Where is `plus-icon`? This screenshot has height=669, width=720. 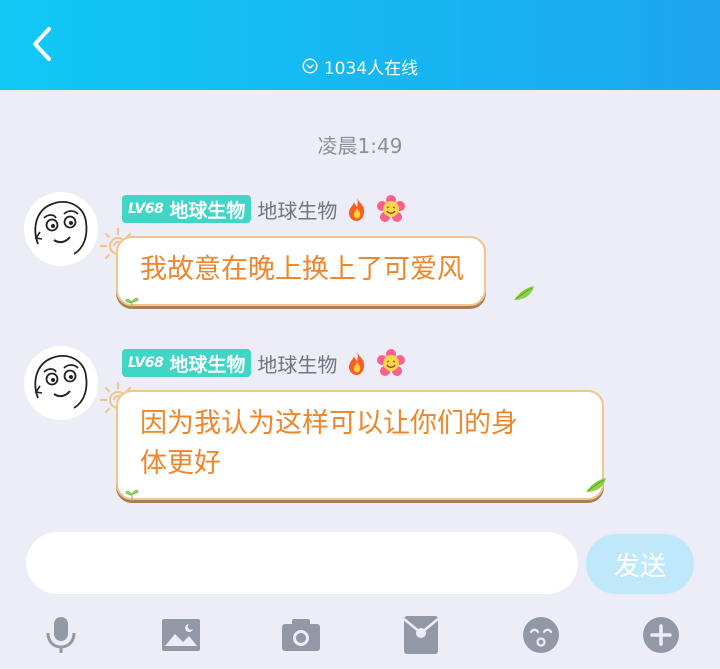
plus-icon is located at coordinates (661, 635).